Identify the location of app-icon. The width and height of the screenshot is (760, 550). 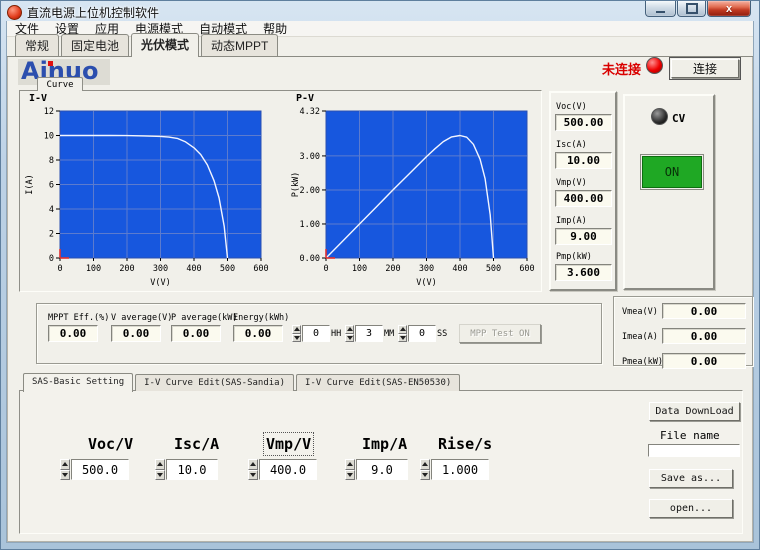
(14, 12).